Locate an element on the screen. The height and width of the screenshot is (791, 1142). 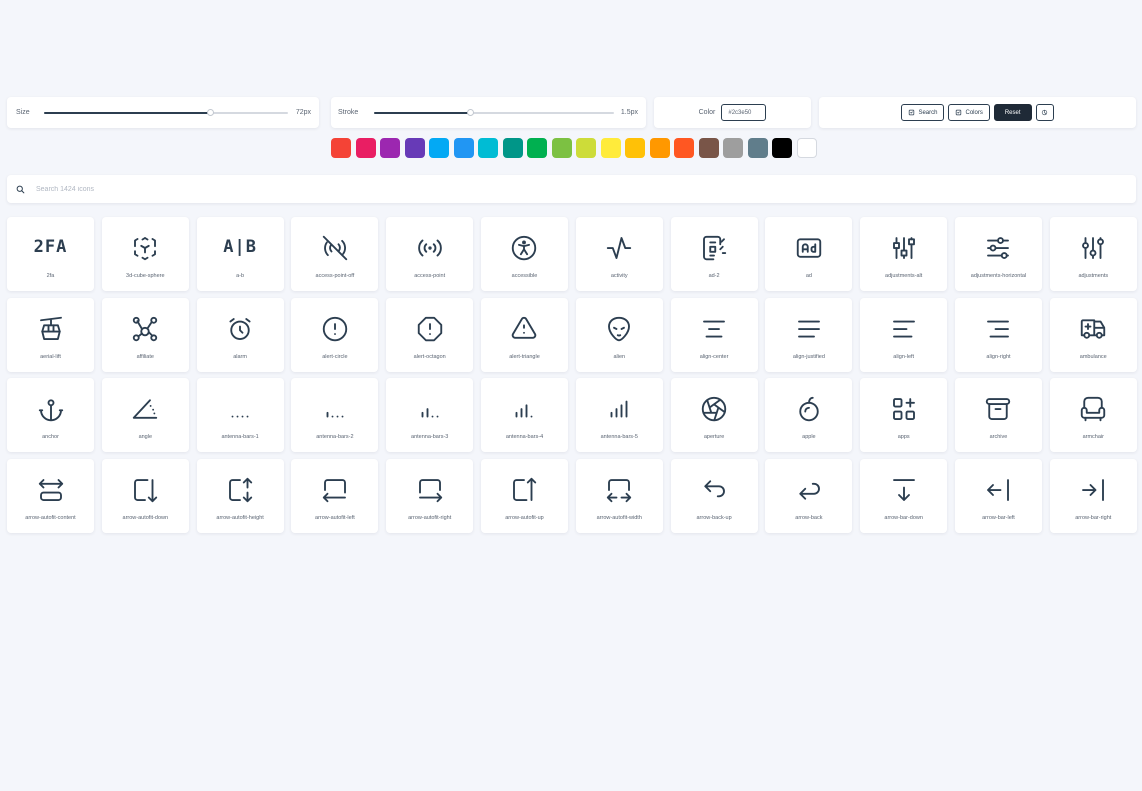
icon-card-arrow-bar-left: arrow-bar-left is located at coordinates (998, 496).